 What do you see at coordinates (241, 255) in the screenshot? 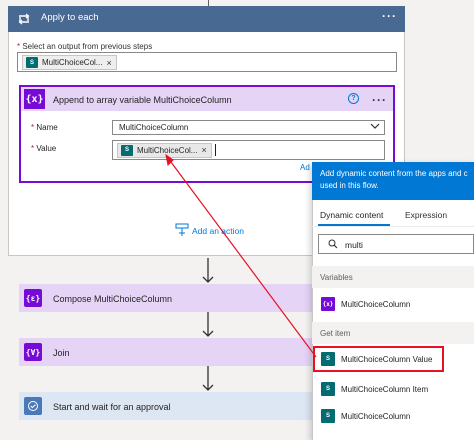
I see `annotation-arrow` at bounding box center [241, 255].